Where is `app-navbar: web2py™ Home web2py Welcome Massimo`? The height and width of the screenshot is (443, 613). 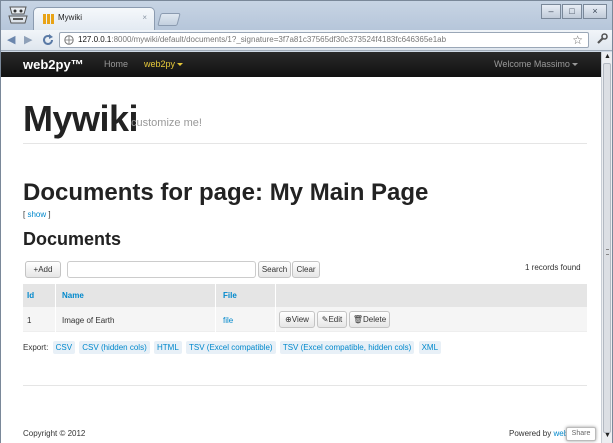
app-navbar: web2py™ Home web2py Welcome Massimo is located at coordinates (301, 64).